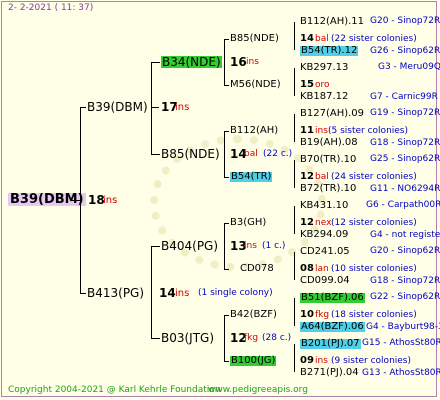 The width and height of the screenshot is (440, 400). I want to click on root-ins-label: ins, so click(110, 200).